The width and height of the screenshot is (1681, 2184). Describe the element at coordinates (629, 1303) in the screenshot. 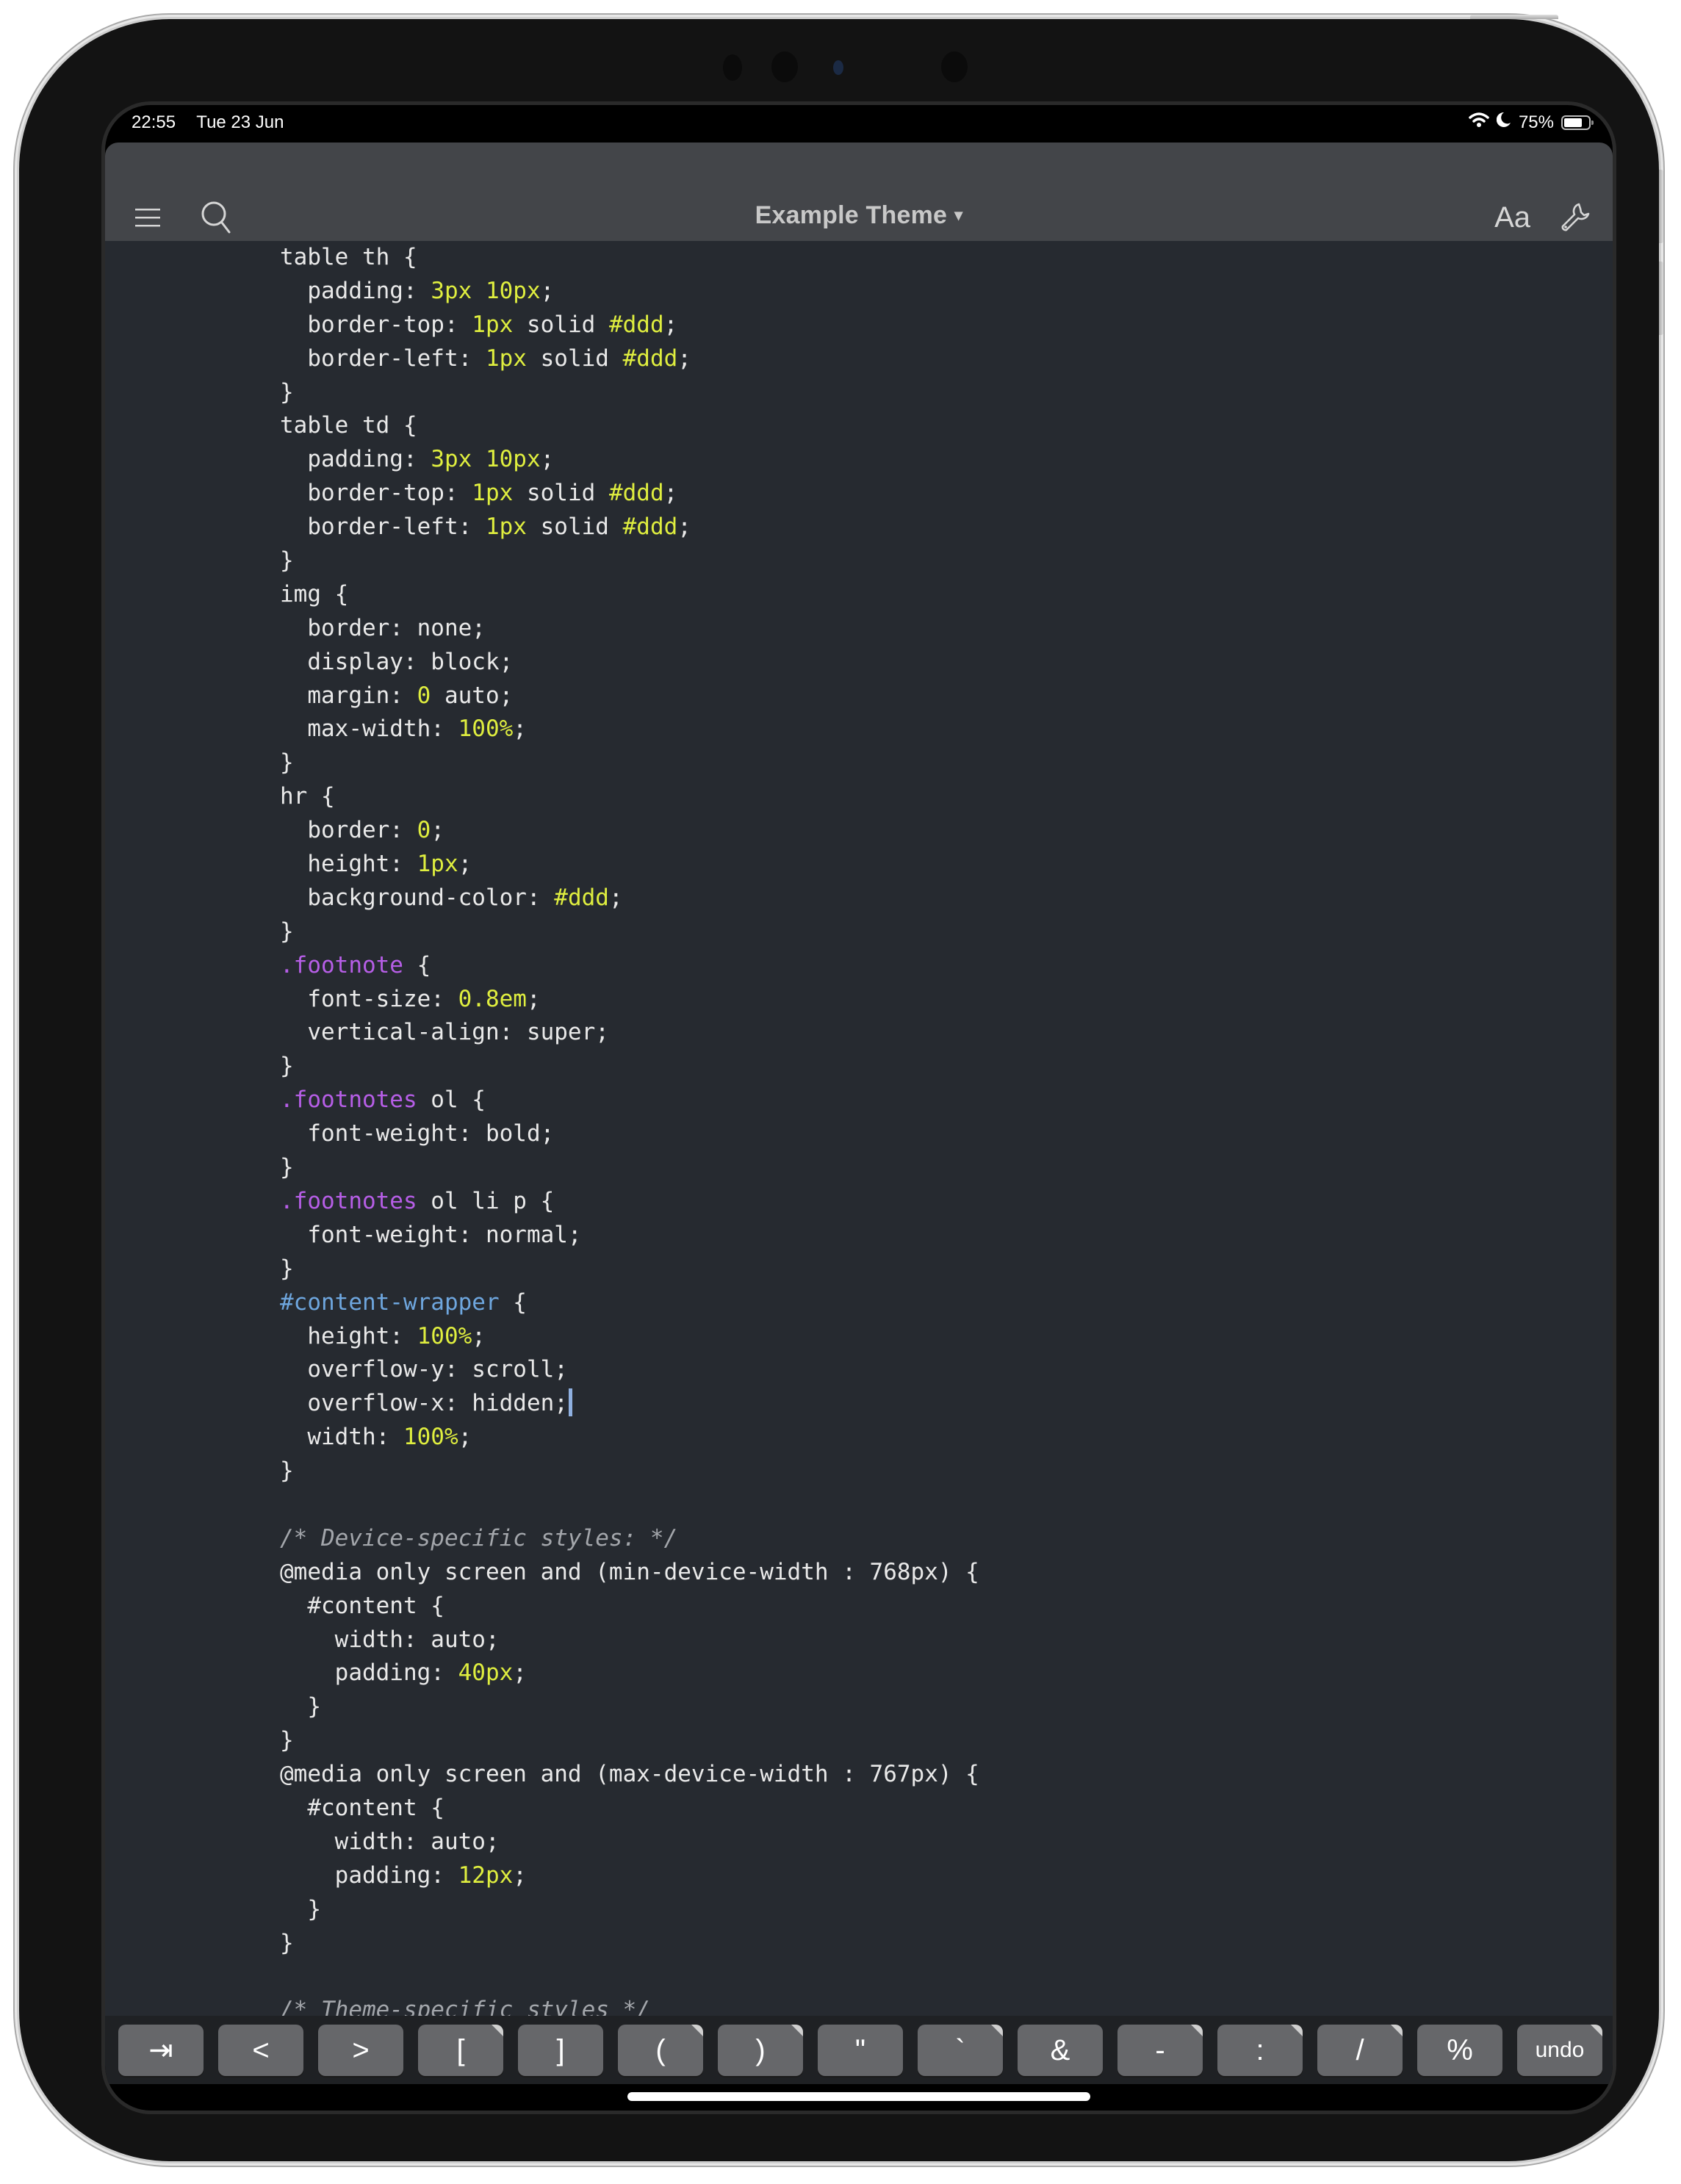

I see `code-line: #content-wrapper {` at that location.